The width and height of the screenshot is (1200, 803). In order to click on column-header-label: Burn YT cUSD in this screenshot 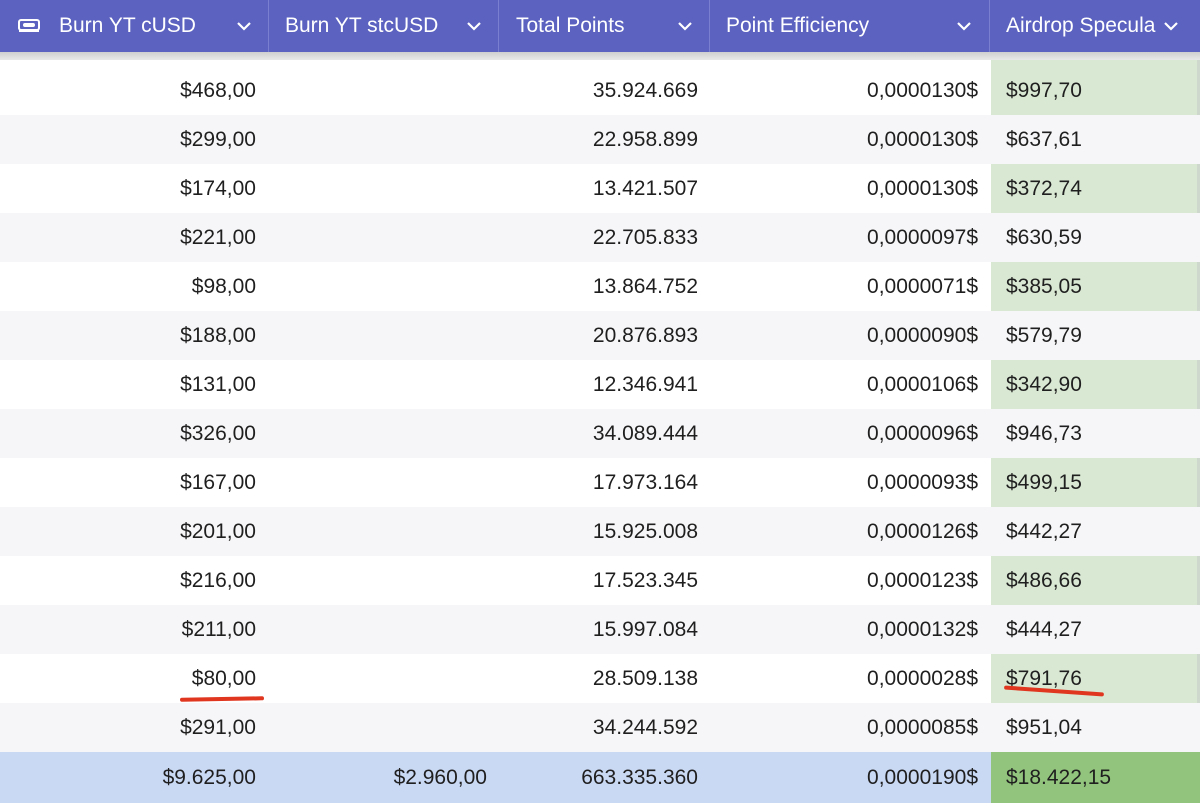, I will do `click(127, 25)`.